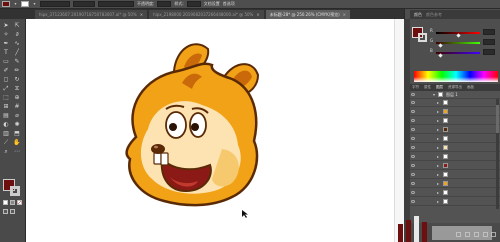  I want to click on pen-tool-icon: ✒, so click(6, 44).